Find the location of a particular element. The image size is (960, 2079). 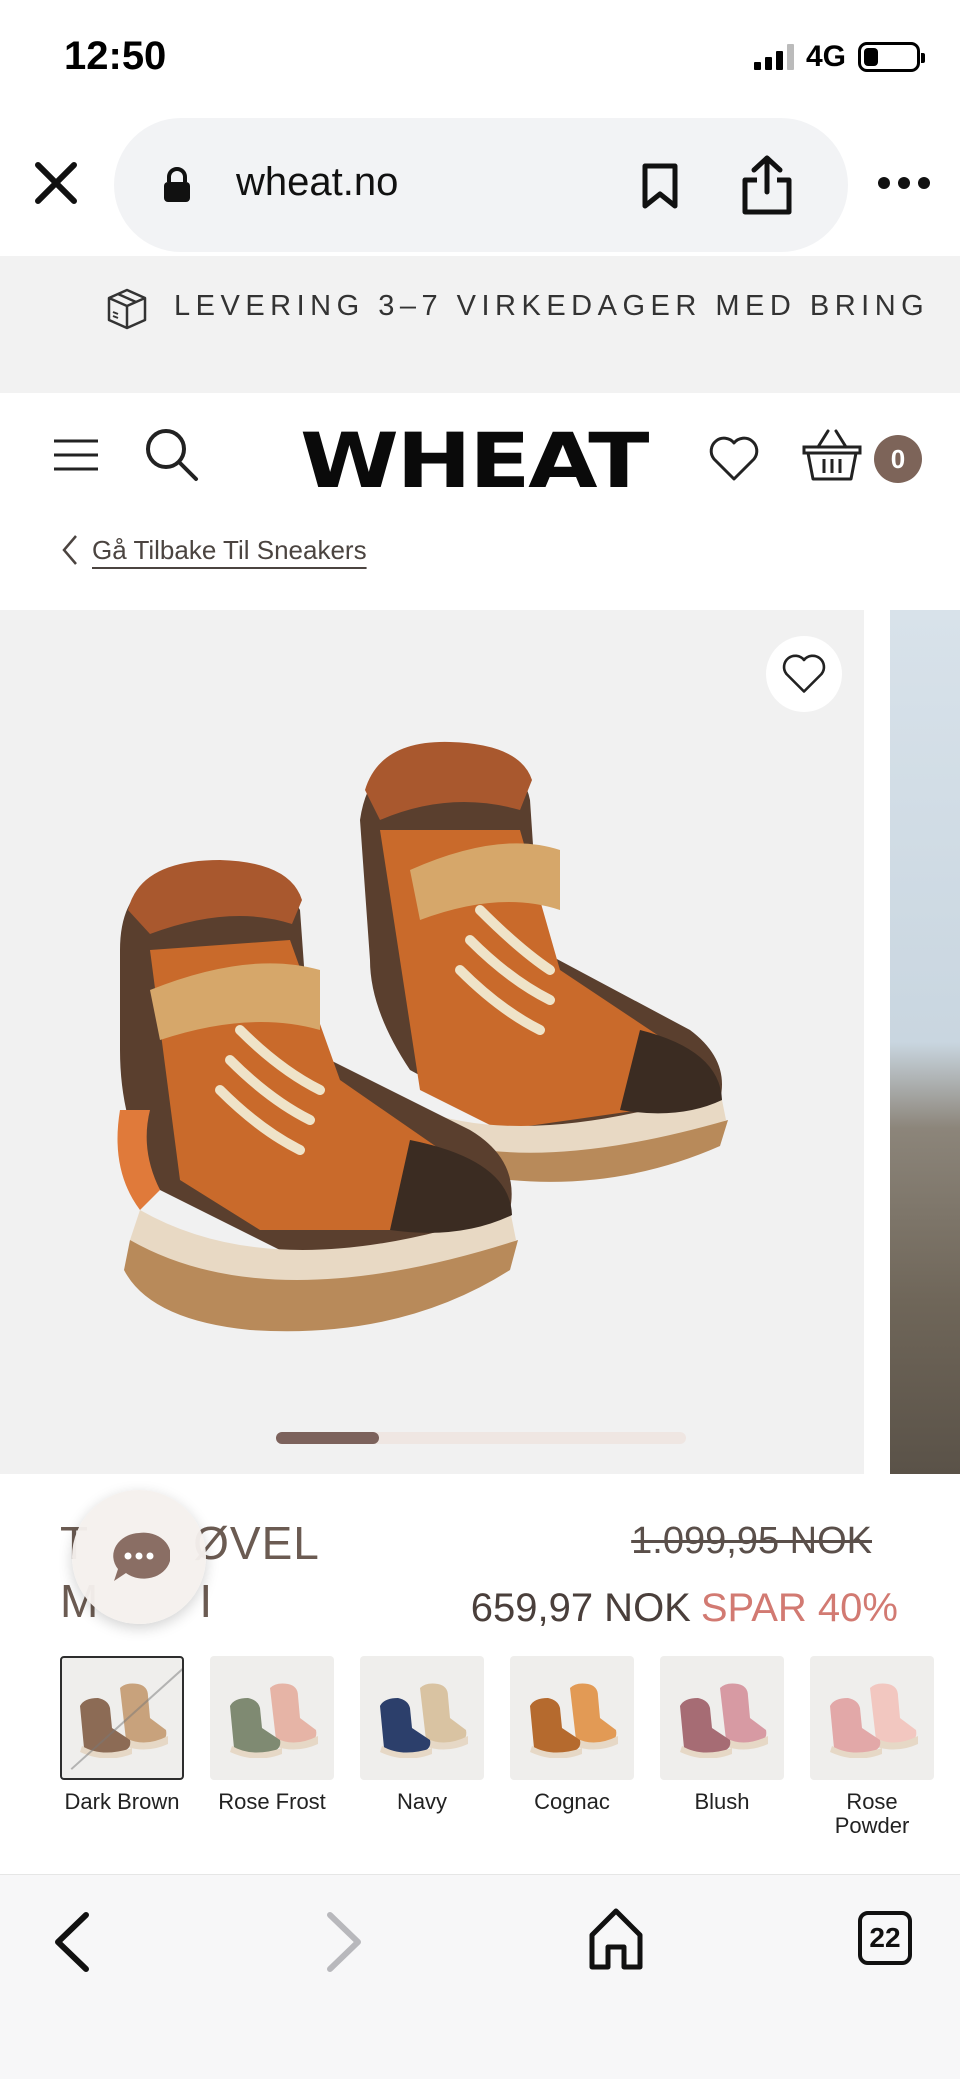

product-info: TØVEL MI 1.099,95 NOK 659,97 NOKSPAR 40% is located at coordinates (480, 1559).